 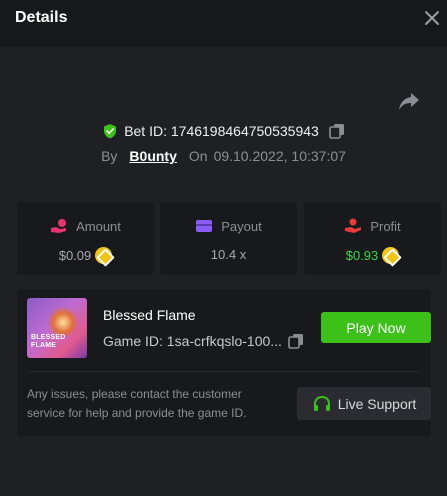 What do you see at coordinates (85, 238) in the screenshot?
I see `stat-amount: Amount $0.09` at bounding box center [85, 238].